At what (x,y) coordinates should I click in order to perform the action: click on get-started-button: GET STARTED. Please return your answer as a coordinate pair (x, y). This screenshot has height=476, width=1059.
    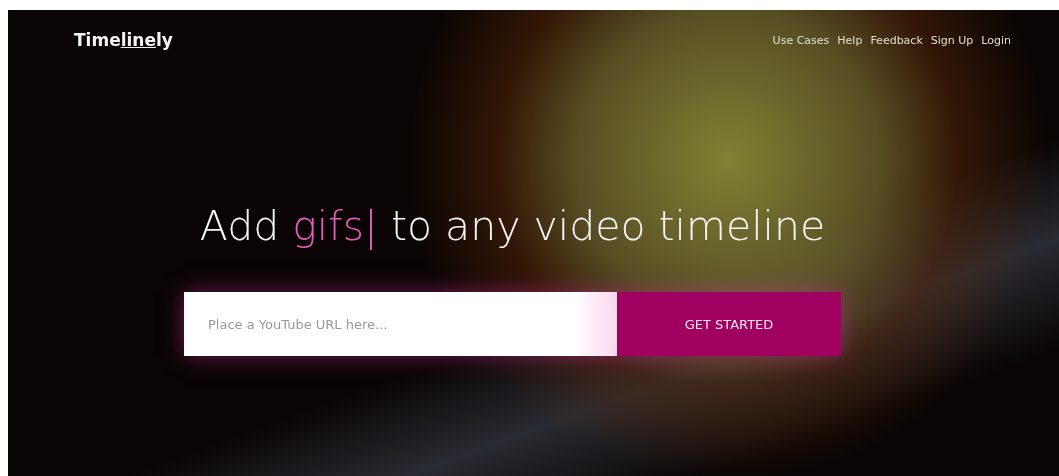
    Looking at the image, I should click on (729, 324).